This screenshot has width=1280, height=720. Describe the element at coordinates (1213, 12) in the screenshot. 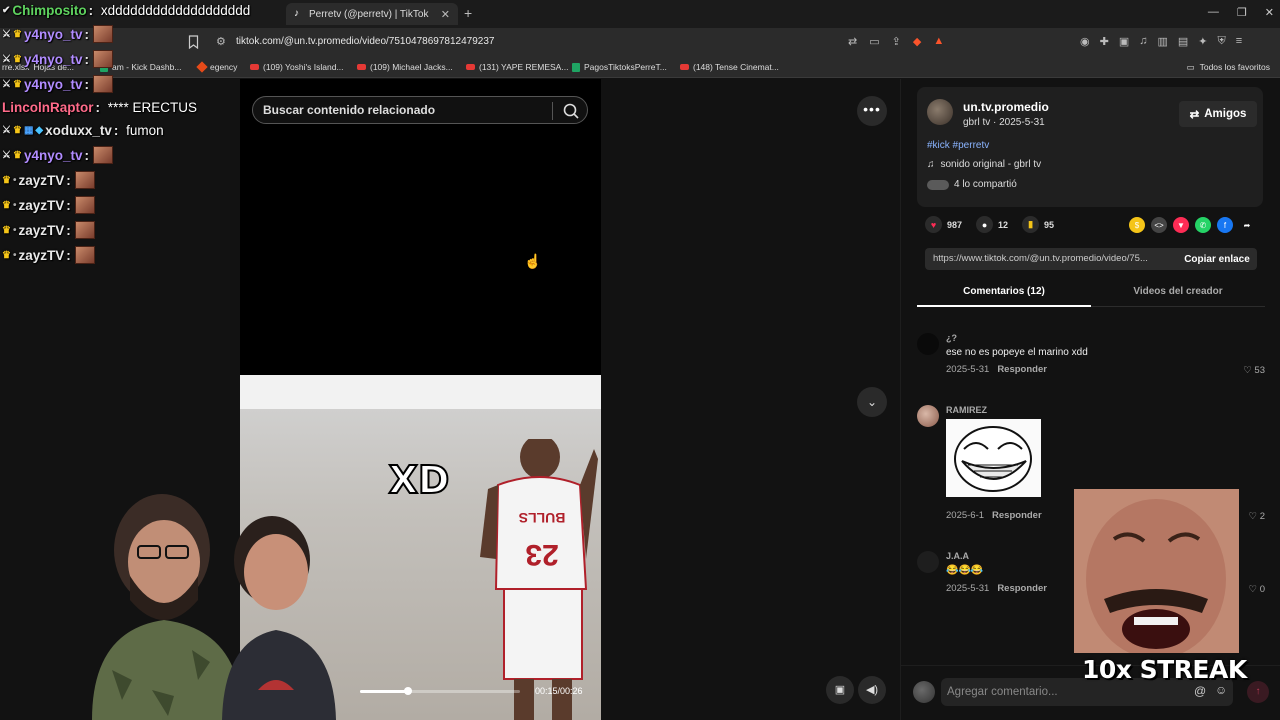

I see `minimize-icon: —` at that location.